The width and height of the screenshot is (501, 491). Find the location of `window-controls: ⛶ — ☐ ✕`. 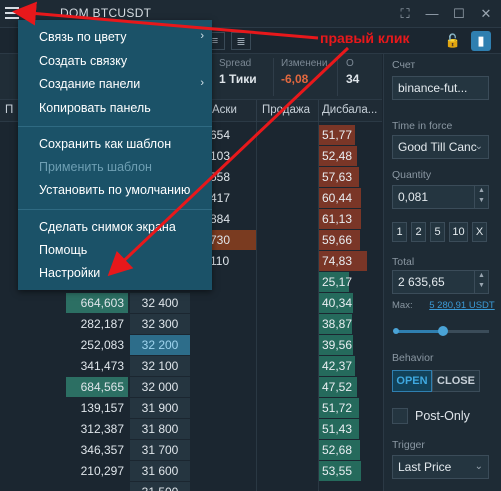

window-controls: ⛶ — ☐ ✕ is located at coordinates (445, 14).